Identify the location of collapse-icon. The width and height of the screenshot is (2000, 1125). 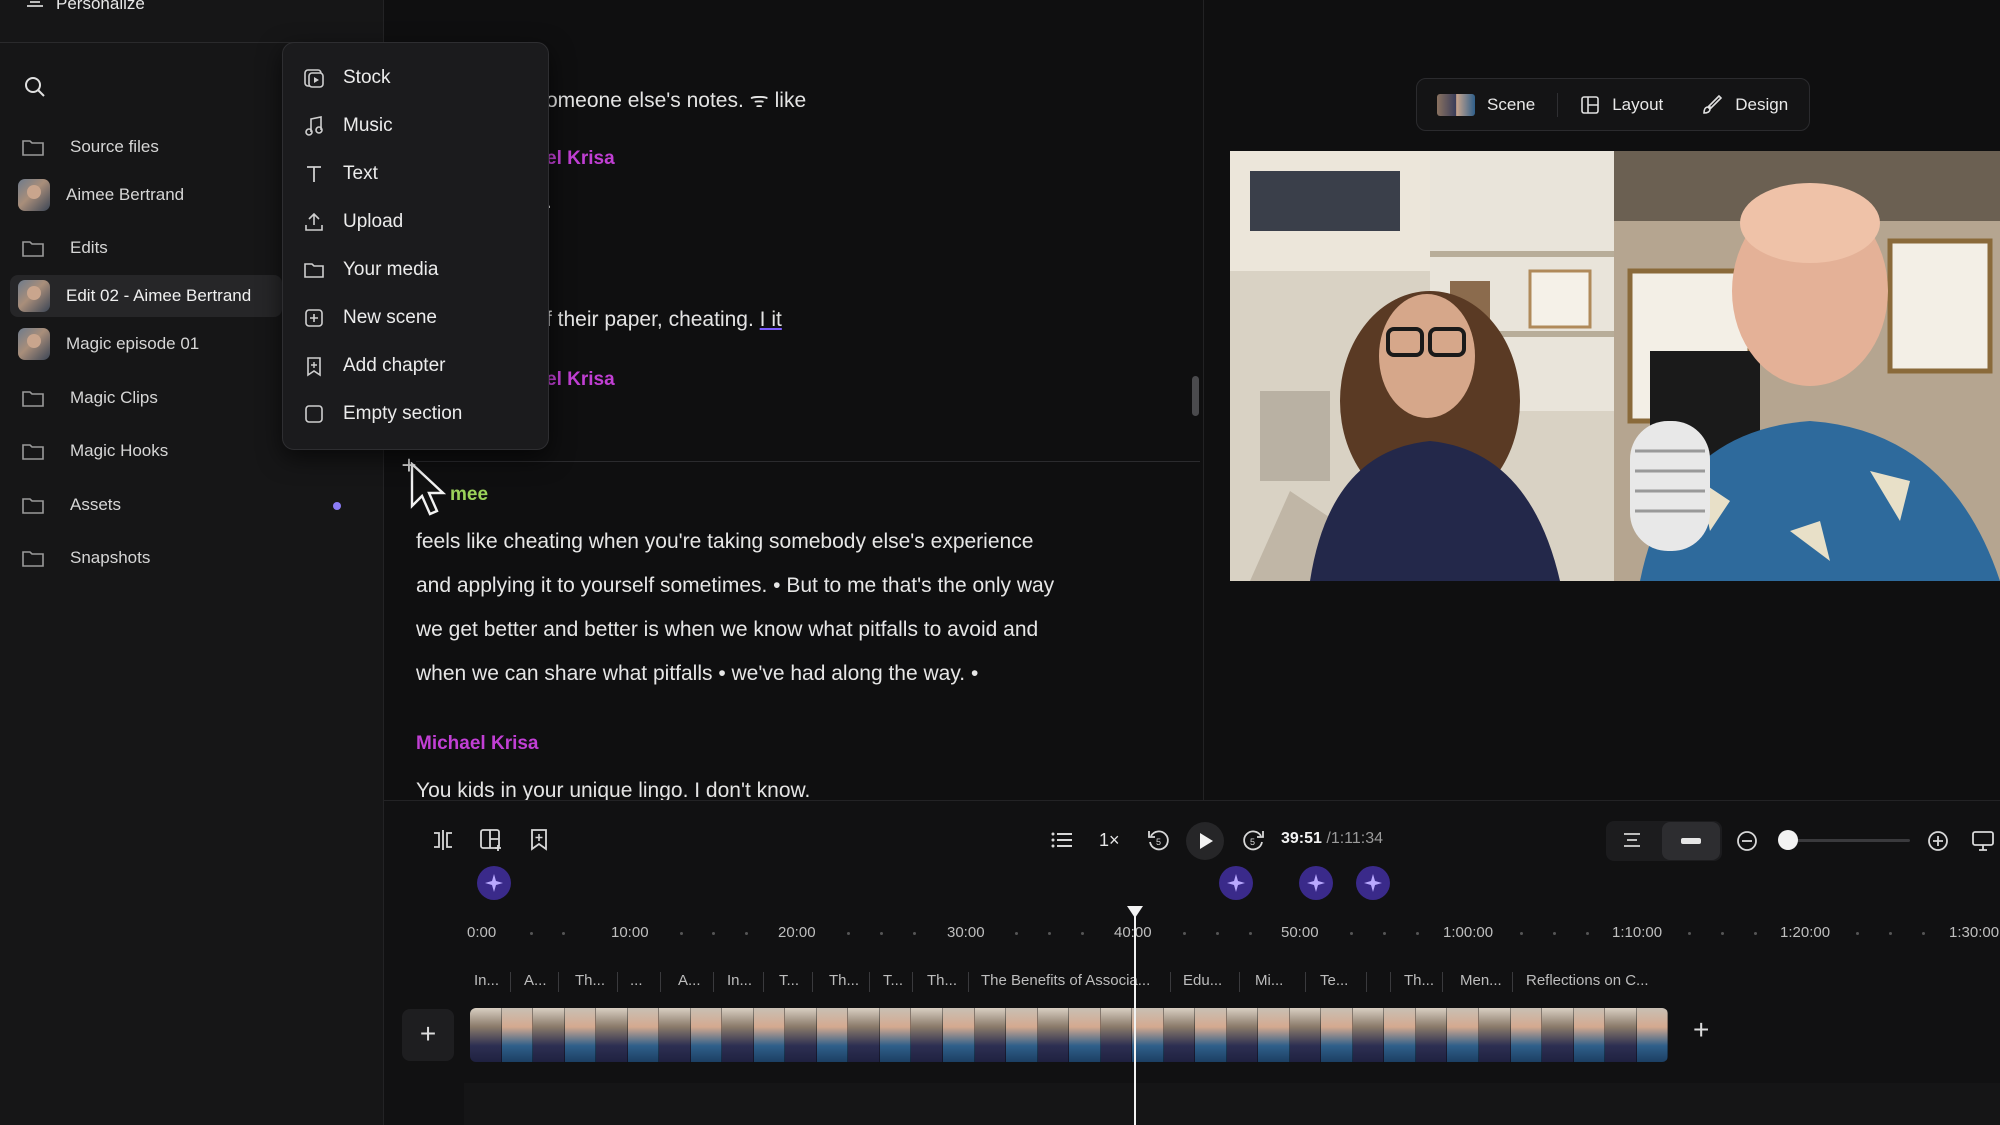
(1691, 841).